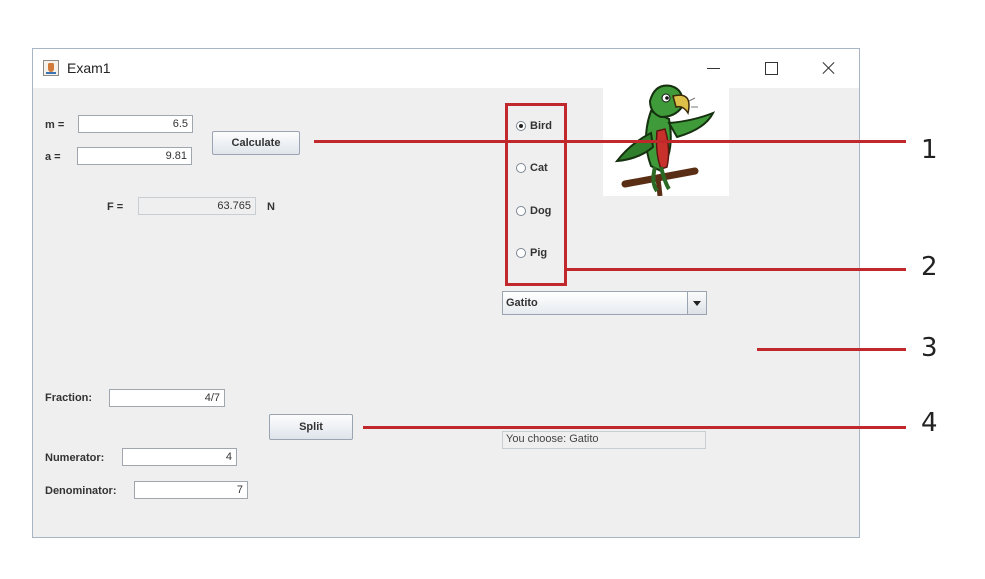 This screenshot has width=985, height=579. I want to click on parrot-icon, so click(665, 140).